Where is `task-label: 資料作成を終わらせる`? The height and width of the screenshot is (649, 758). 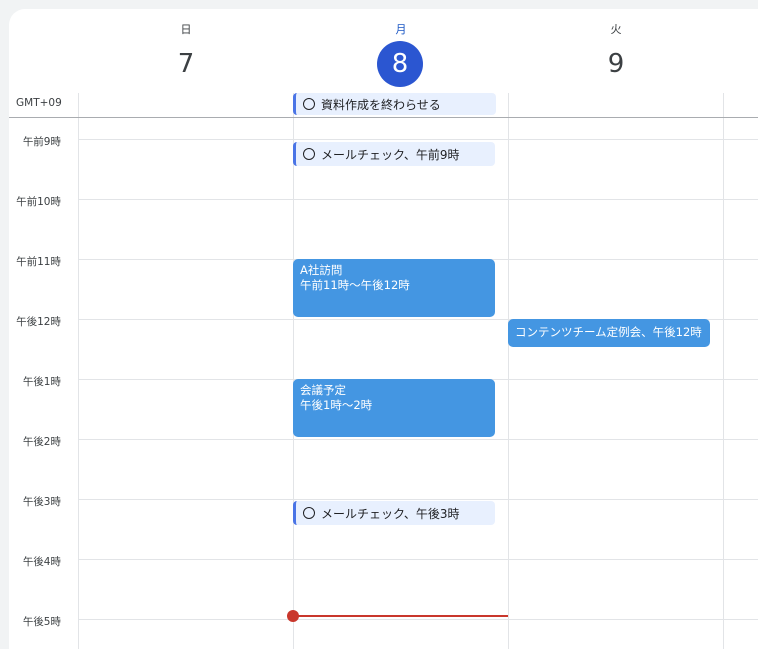 task-label: 資料作成を終わらせる is located at coordinates (381, 104).